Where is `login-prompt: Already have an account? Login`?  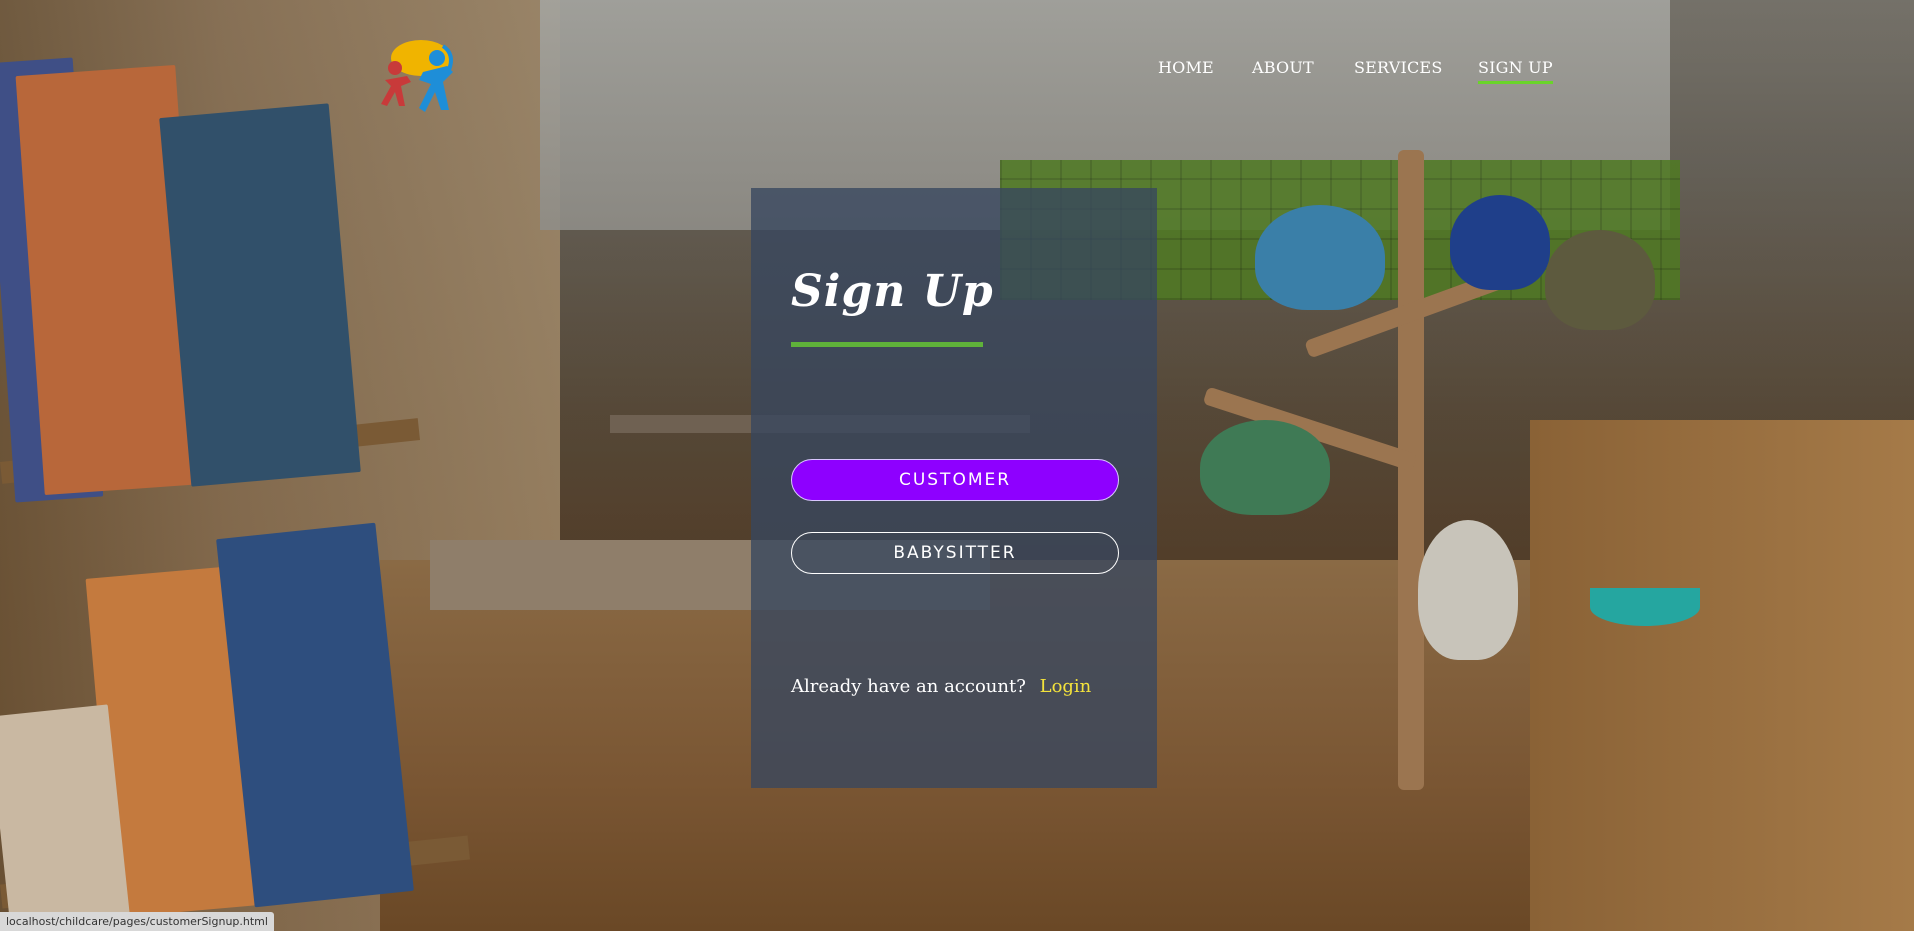 login-prompt: Already have an account? Login is located at coordinates (941, 686).